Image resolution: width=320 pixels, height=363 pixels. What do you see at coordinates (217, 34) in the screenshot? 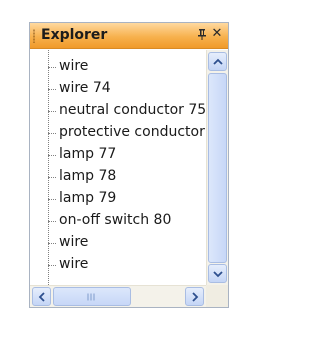
I see `close-icon: ✕` at bounding box center [217, 34].